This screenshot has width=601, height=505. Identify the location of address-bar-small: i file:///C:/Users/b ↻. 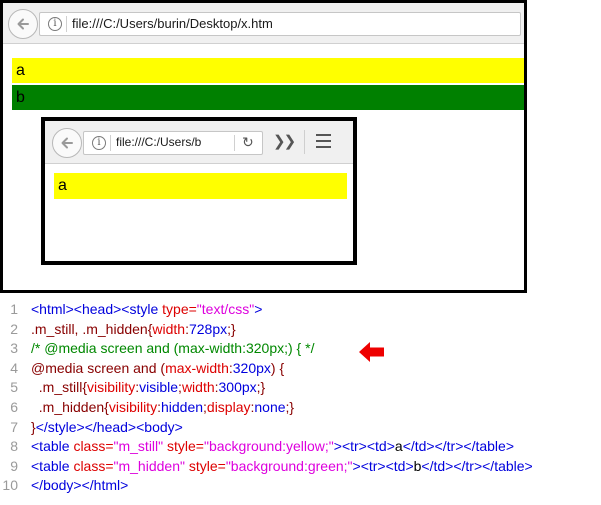
(173, 143).